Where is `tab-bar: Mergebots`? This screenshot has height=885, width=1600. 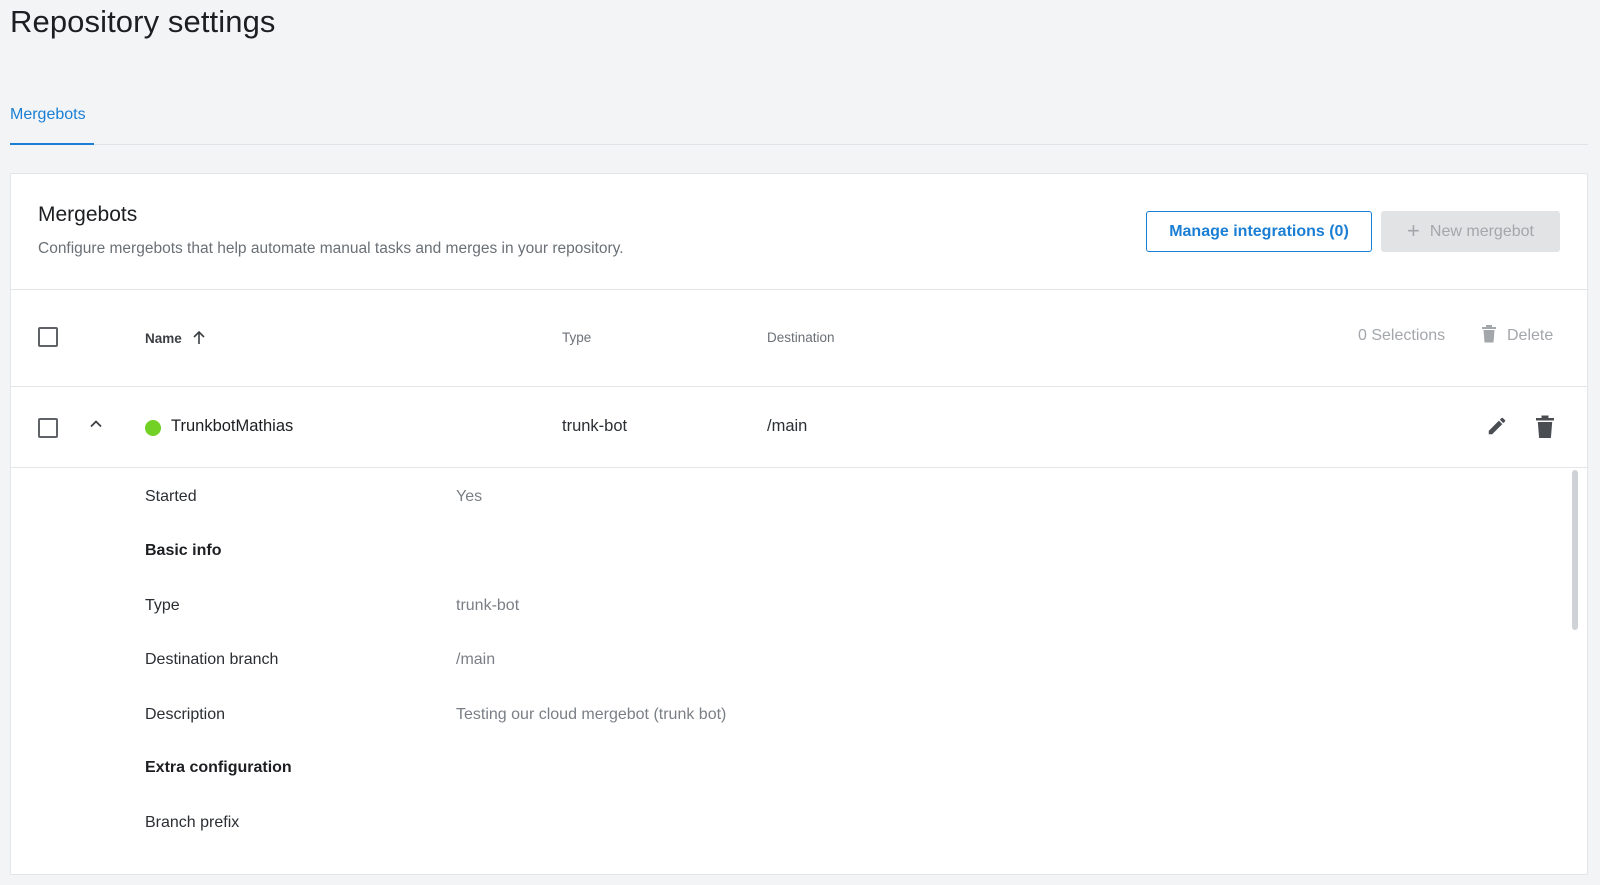
tab-bar: Mergebots is located at coordinates (799, 120).